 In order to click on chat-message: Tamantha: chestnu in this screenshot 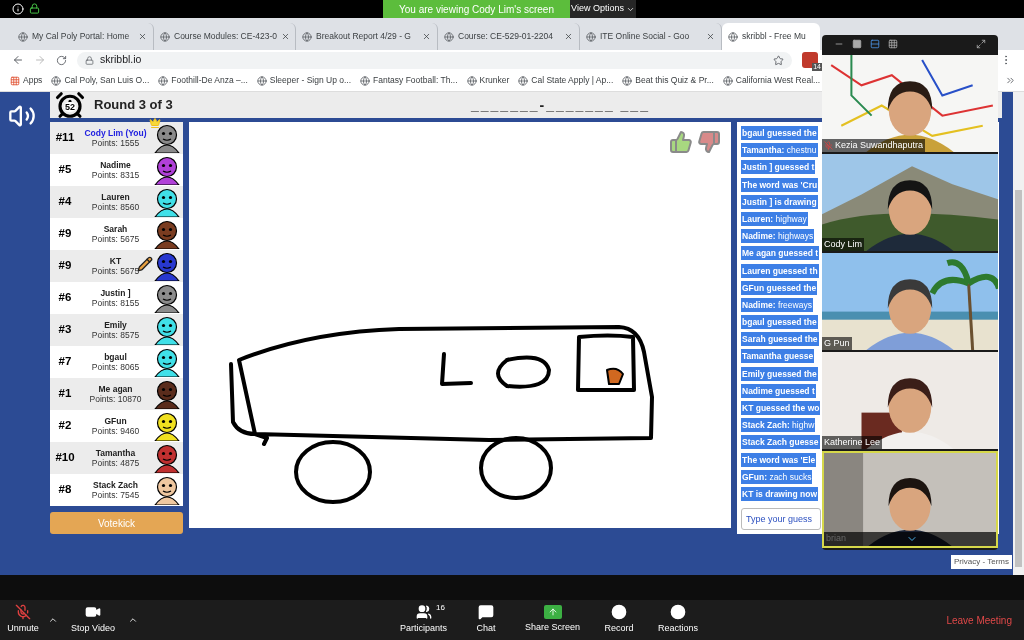, I will do `click(779, 150)`.